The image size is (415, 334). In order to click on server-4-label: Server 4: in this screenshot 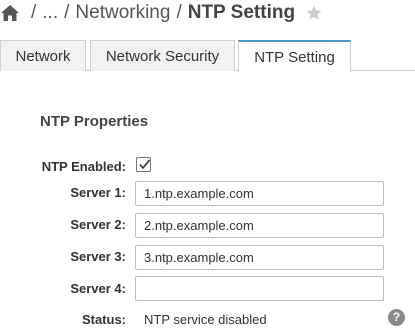, I will do `click(98, 288)`.